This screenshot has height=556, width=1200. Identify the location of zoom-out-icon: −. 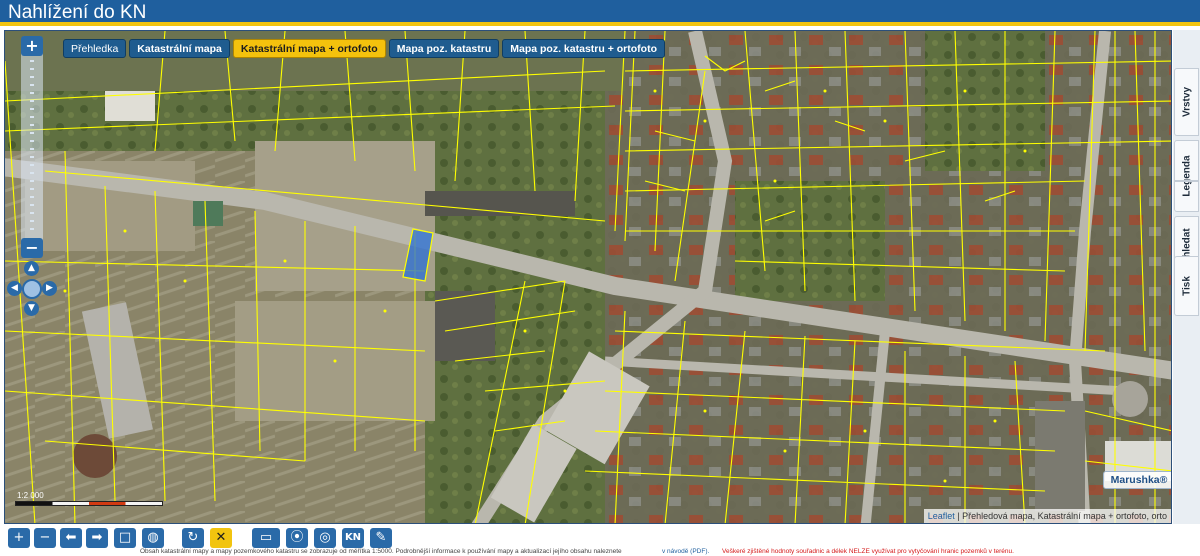
(45, 538).